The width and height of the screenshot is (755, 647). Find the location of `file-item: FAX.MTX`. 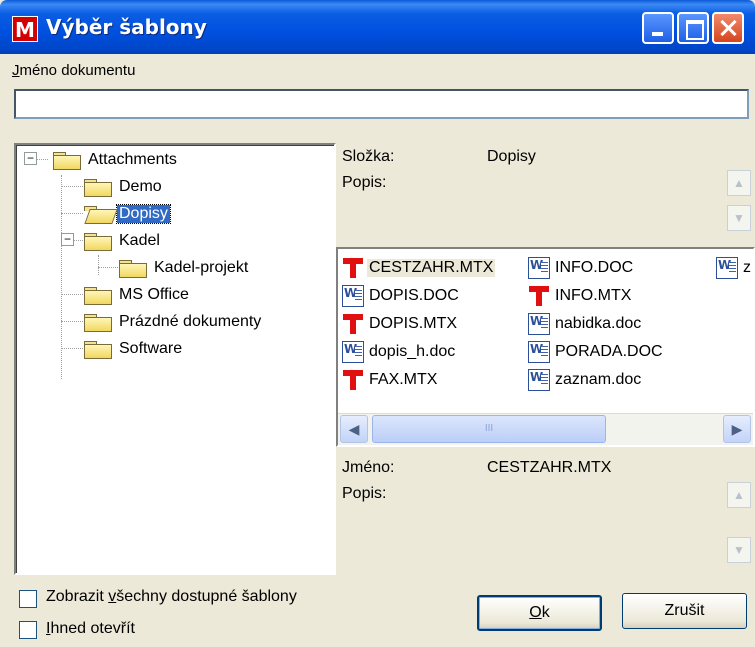

file-item: FAX.MTX is located at coordinates (390, 380).